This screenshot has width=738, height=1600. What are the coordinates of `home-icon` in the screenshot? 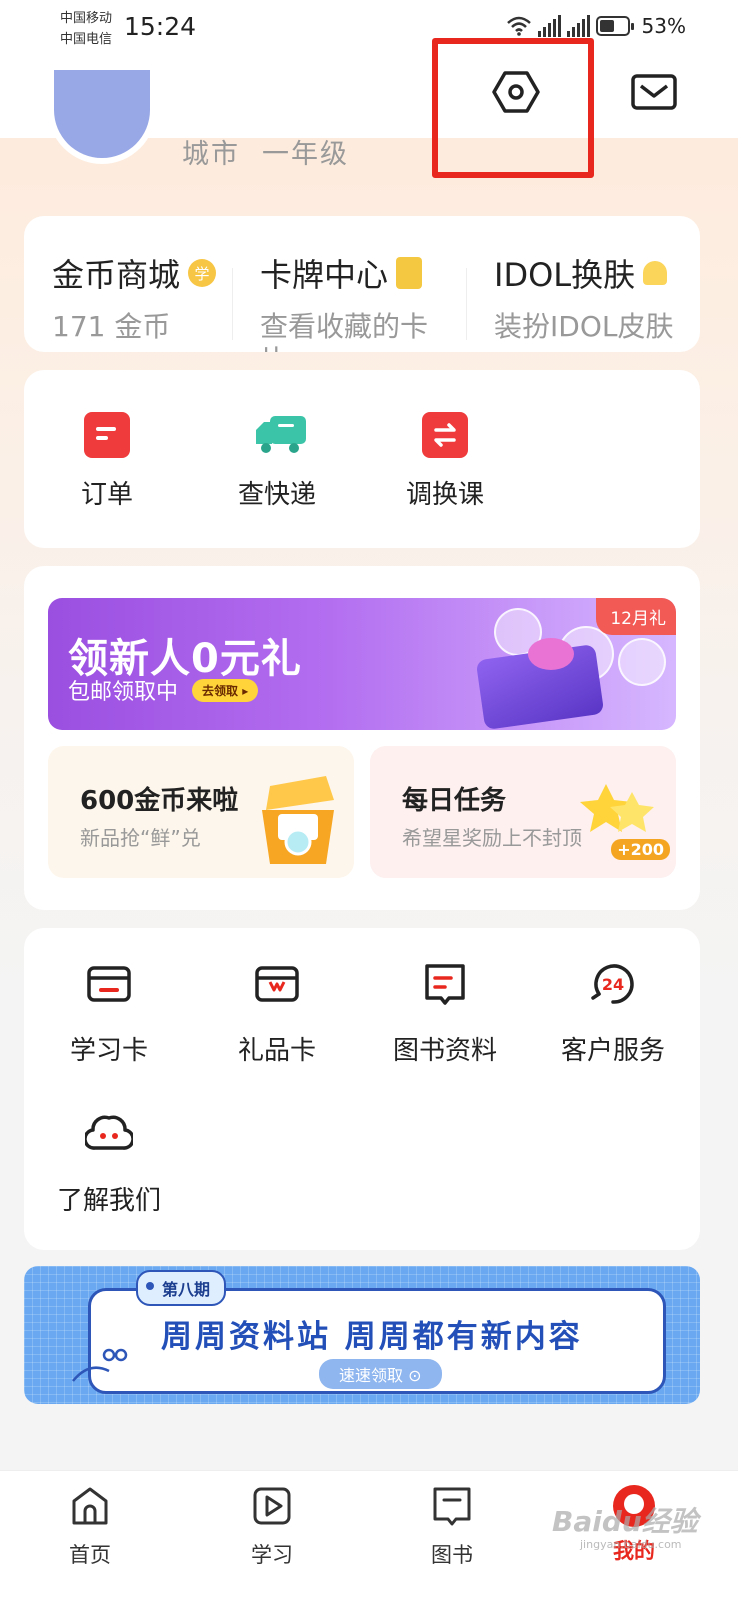 It's located at (90, 1506).